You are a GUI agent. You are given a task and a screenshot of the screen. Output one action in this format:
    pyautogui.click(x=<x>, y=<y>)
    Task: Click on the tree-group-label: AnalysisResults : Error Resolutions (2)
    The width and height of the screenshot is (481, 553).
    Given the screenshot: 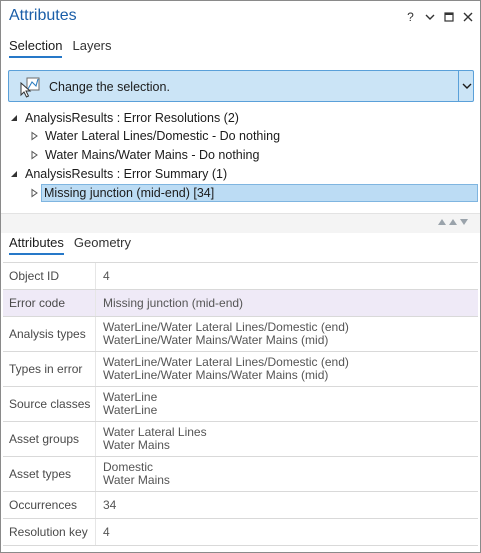 What is the action you would take?
    pyautogui.click(x=132, y=118)
    